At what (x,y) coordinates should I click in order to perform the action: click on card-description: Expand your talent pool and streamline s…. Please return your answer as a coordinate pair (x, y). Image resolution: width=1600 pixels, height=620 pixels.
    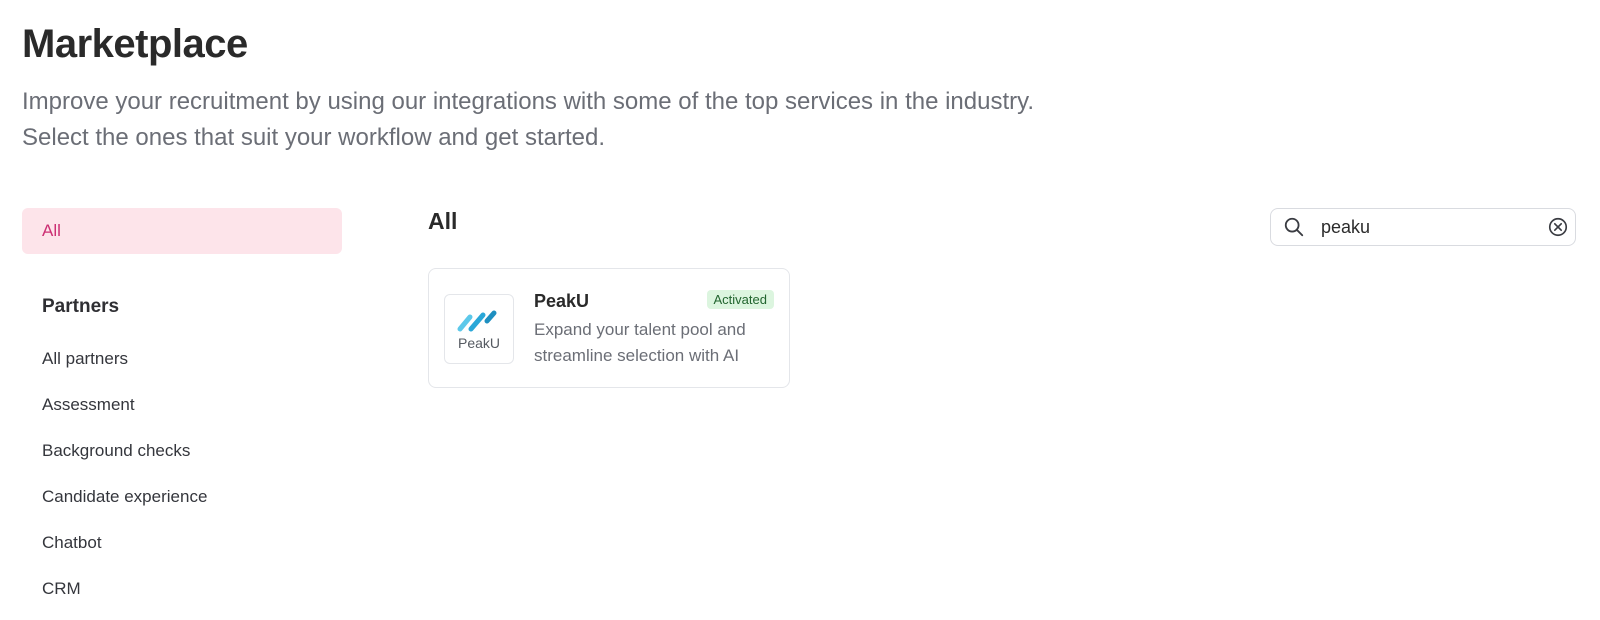
    Looking at the image, I should click on (640, 342).